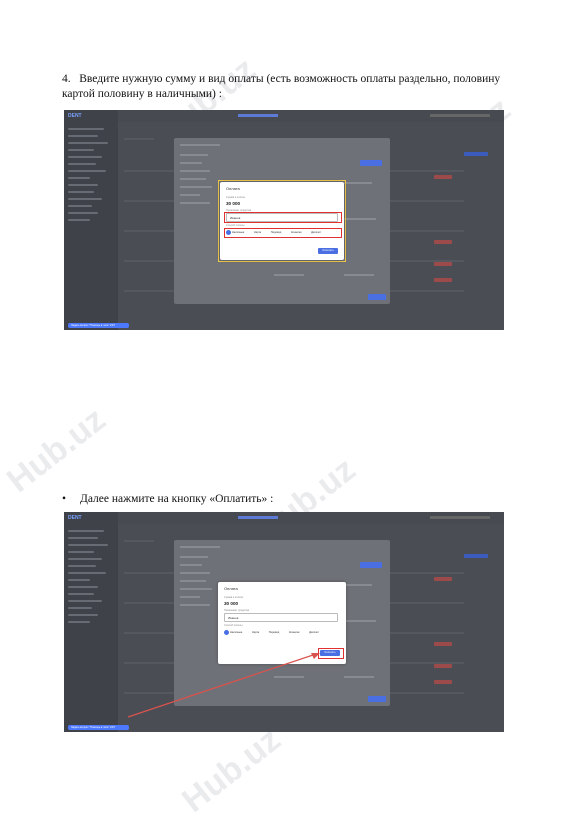  What do you see at coordinates (223, 685) in the screenshot?
I see `pointer-arrow` at bounding box center [223, 685].